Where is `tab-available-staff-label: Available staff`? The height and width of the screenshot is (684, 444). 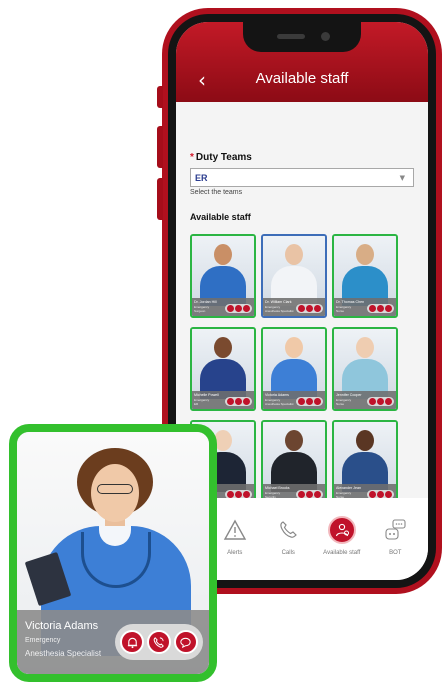
tab-available-staff-label: Available staff is located at coordinates (342, 553).